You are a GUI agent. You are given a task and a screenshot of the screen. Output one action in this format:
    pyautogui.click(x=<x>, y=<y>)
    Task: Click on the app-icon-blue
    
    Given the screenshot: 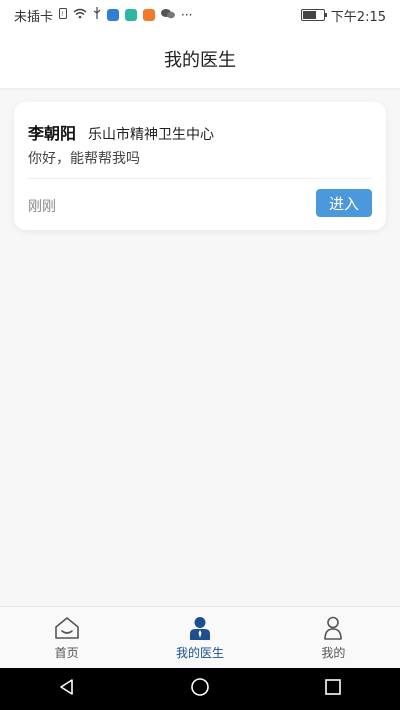 What is the action you would take?
    pyautogui.click(x=113, y=15)
    